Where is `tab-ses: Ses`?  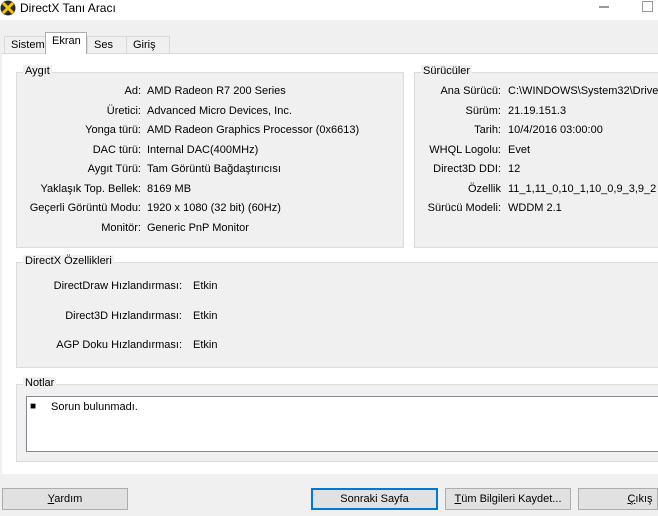 tab-ses: Ses is located at coordinates (107, 44).